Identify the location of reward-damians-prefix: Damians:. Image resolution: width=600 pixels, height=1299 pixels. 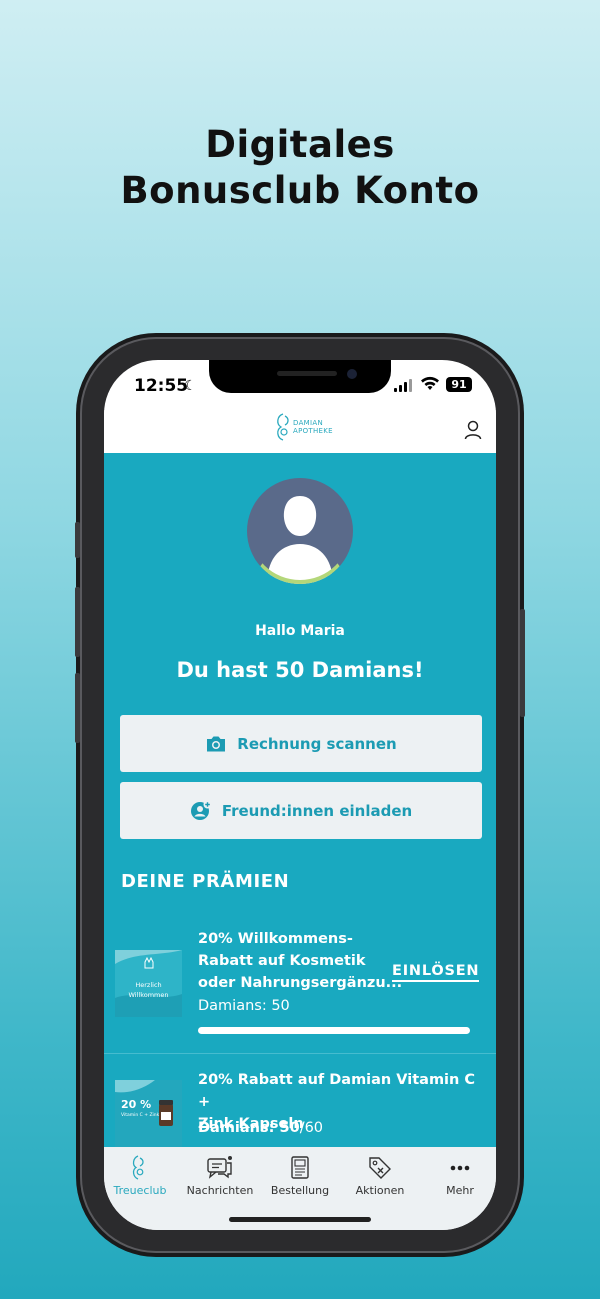
(239, 1128).